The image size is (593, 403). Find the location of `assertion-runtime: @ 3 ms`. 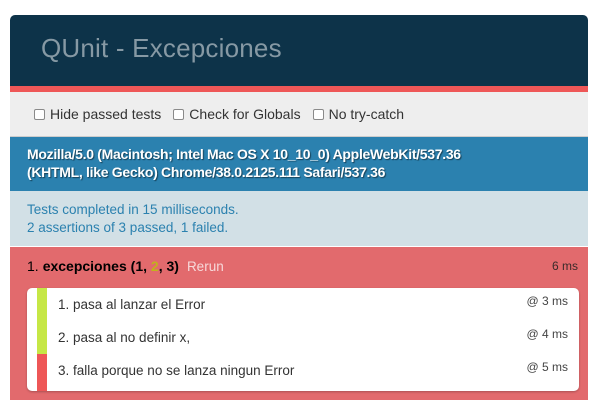

assertion-runtime: @ 3 ms is located at coordinates (547, 301).